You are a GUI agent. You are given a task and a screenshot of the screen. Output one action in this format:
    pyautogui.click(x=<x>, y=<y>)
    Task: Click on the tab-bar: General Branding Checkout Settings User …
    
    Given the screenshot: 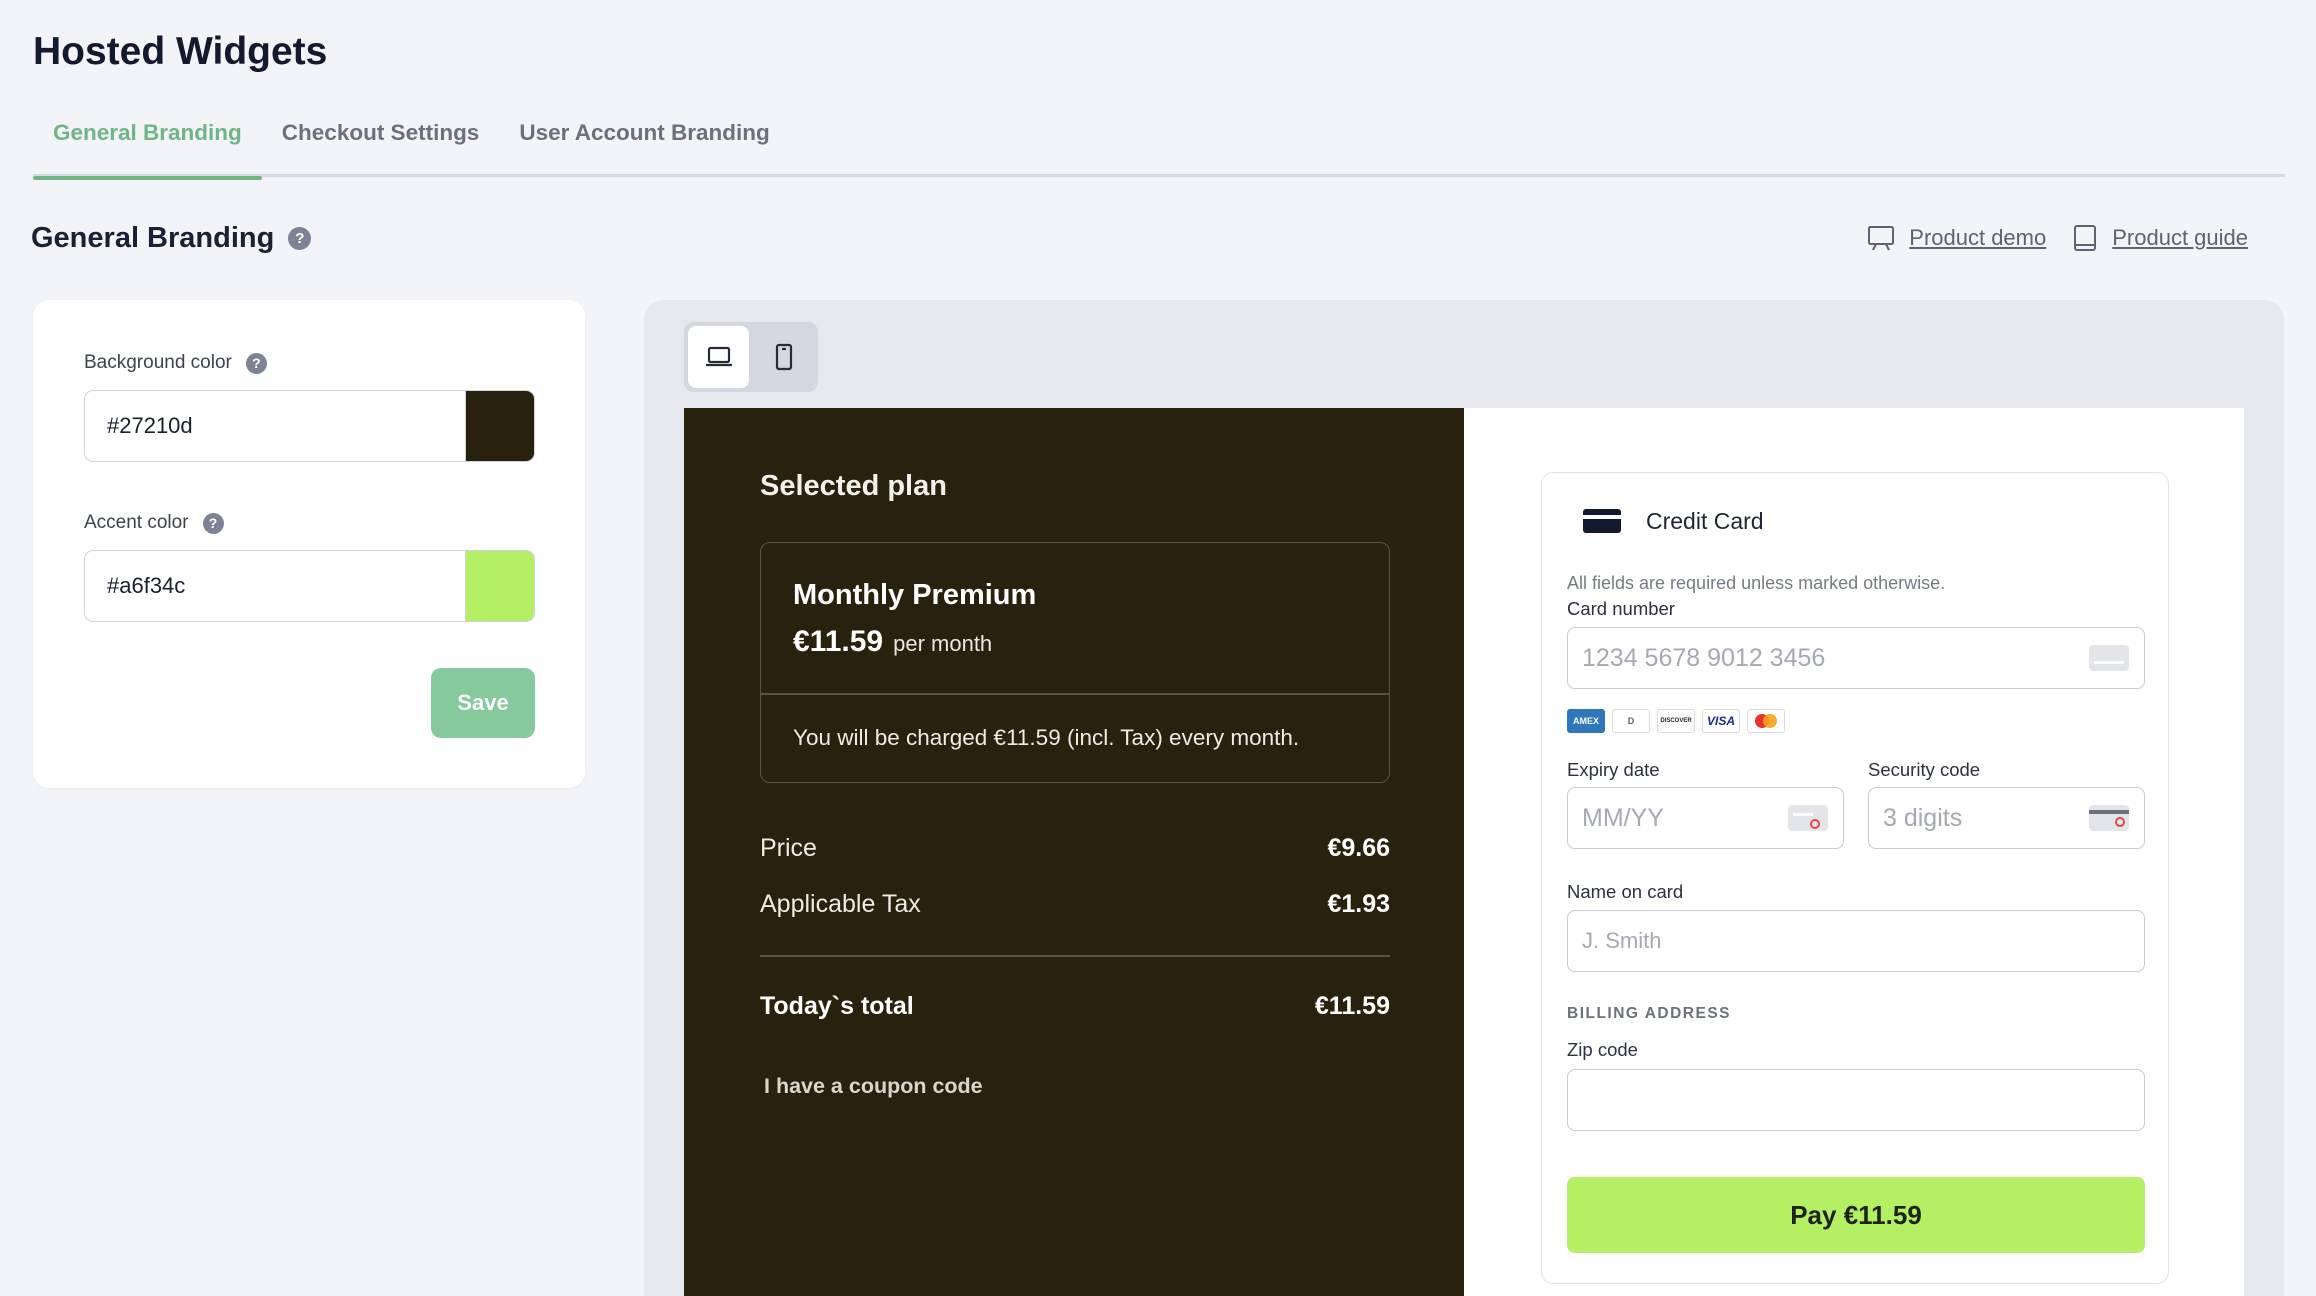 What is the action you would take?
    pyautogui.click(x=1159, y=145)
    